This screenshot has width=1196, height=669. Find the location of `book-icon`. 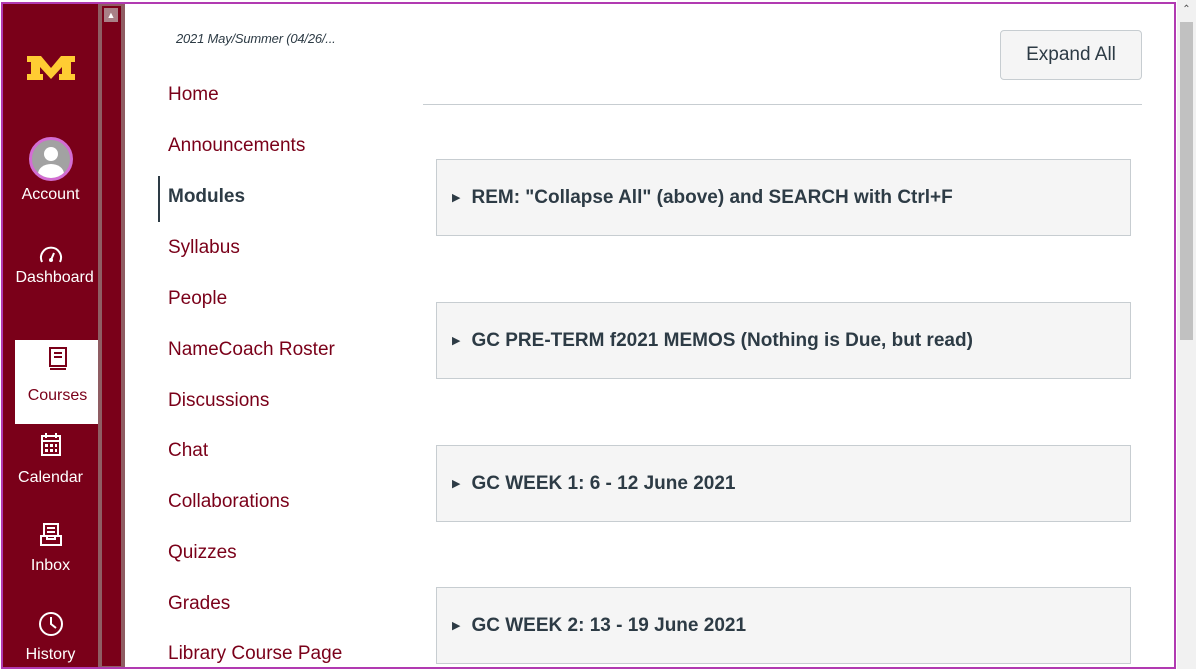

book-icon is located at coordinates (57, 358).